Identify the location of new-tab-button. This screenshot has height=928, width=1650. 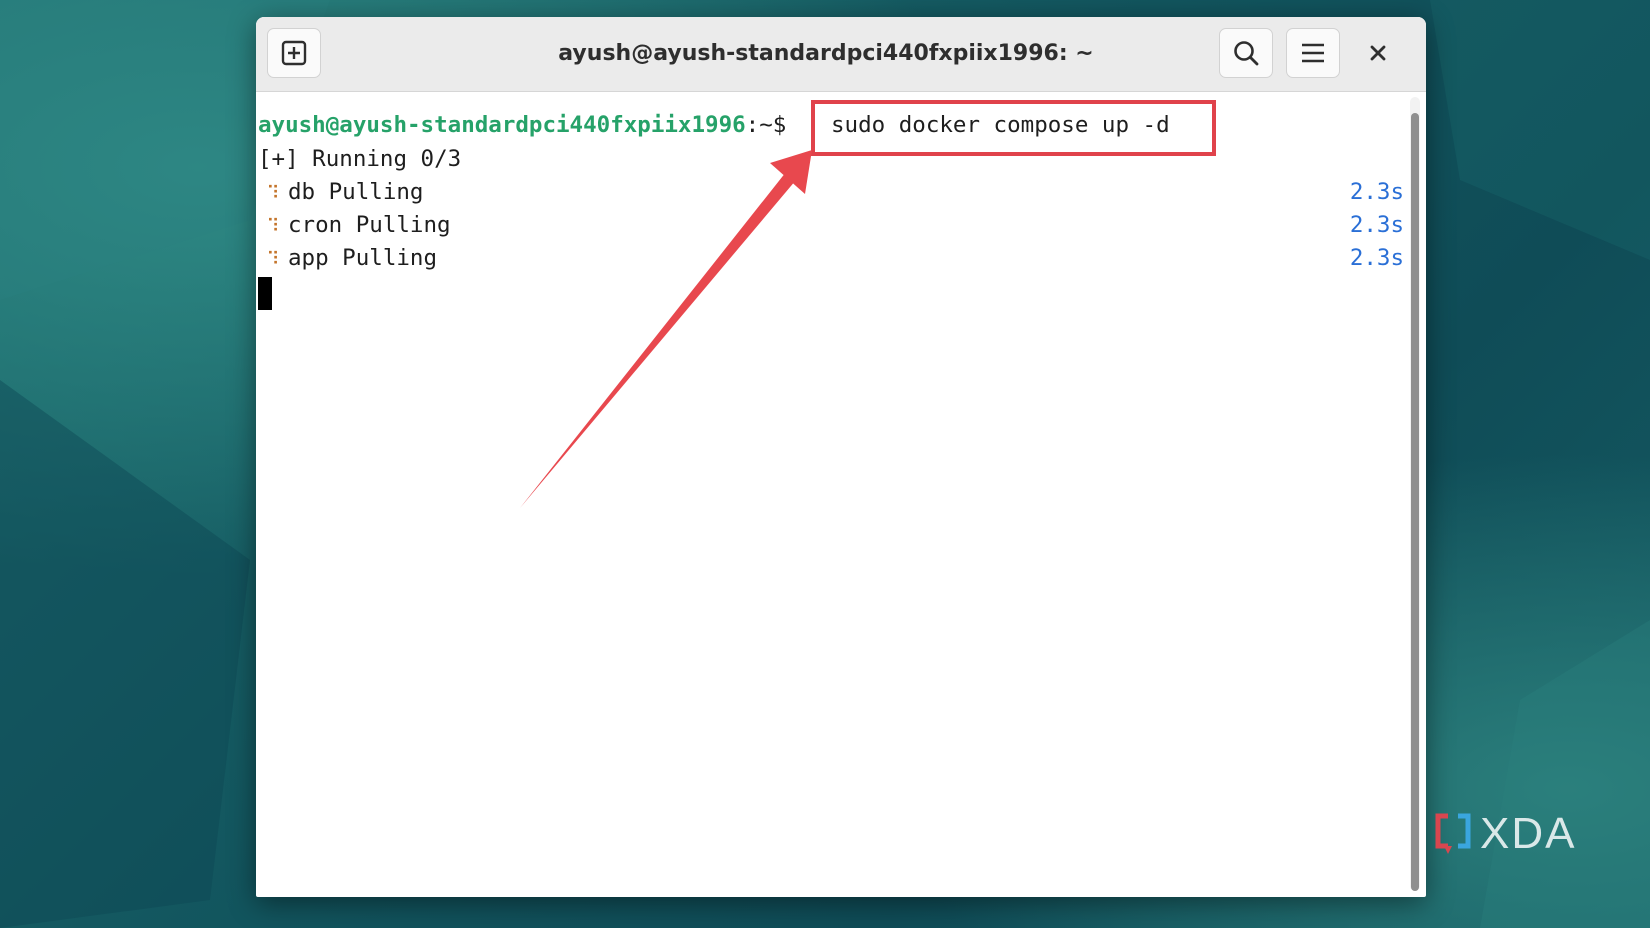
(294, 53).